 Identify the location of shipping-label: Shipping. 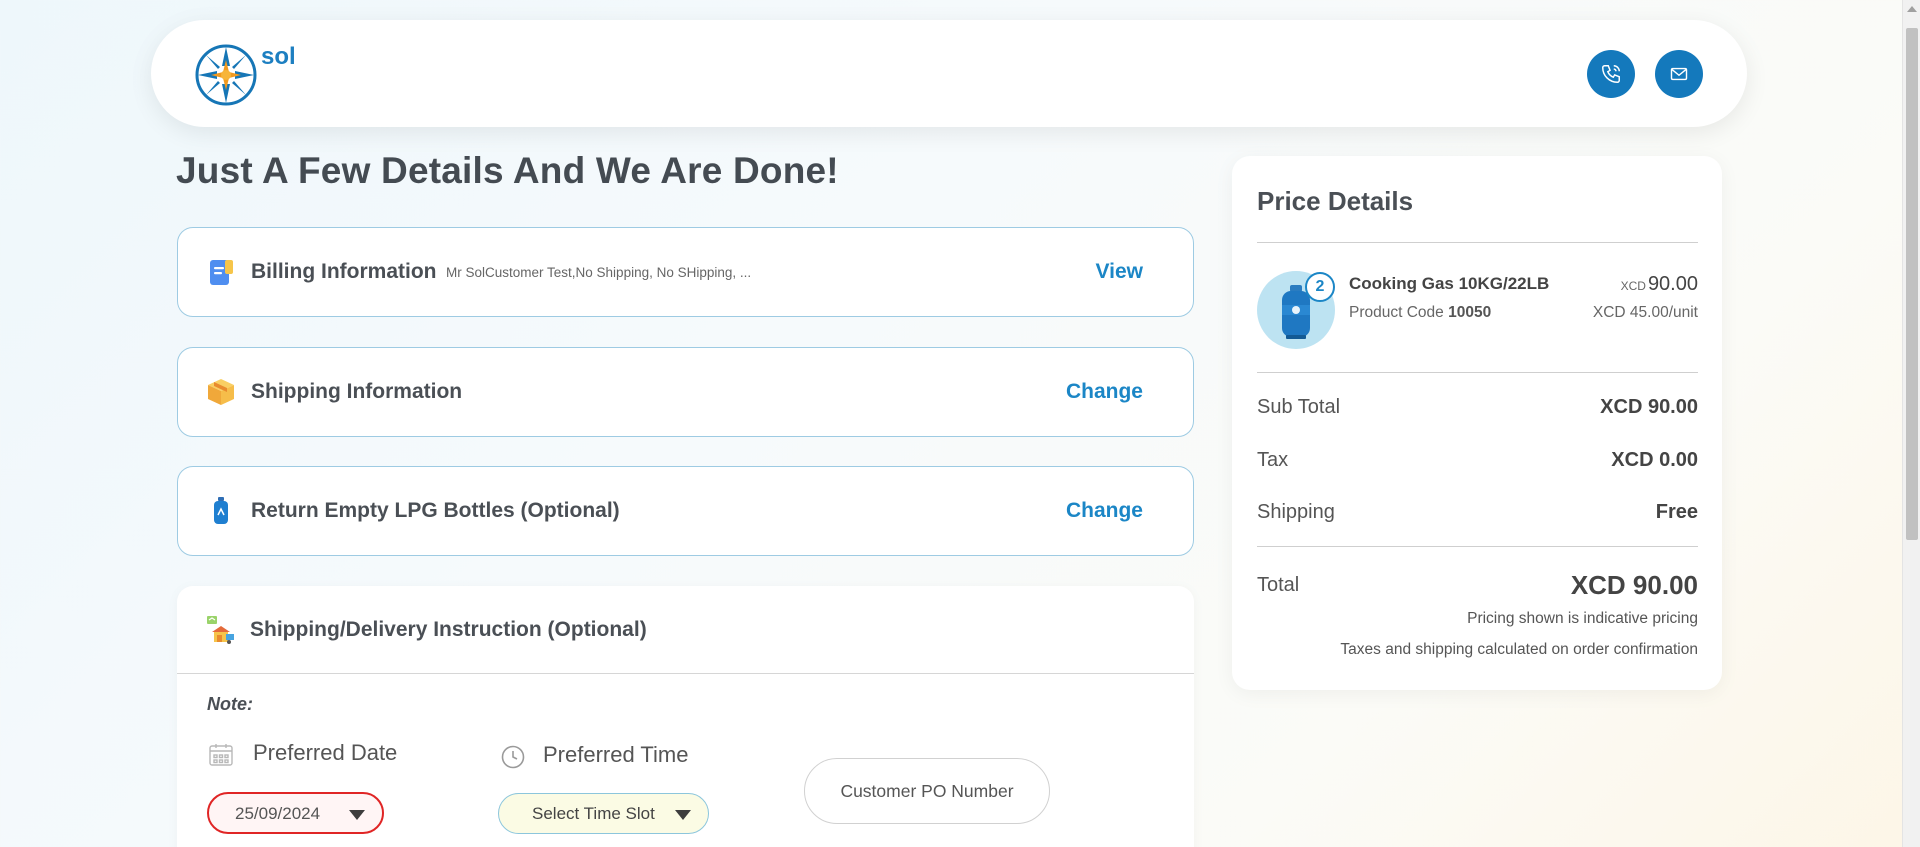
(1296, 512).